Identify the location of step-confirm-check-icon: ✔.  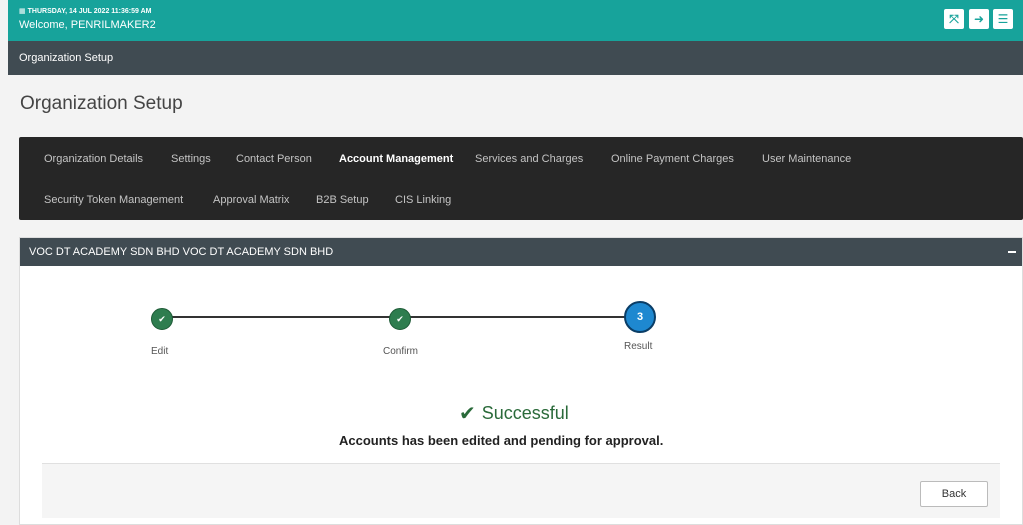
(400, 319).